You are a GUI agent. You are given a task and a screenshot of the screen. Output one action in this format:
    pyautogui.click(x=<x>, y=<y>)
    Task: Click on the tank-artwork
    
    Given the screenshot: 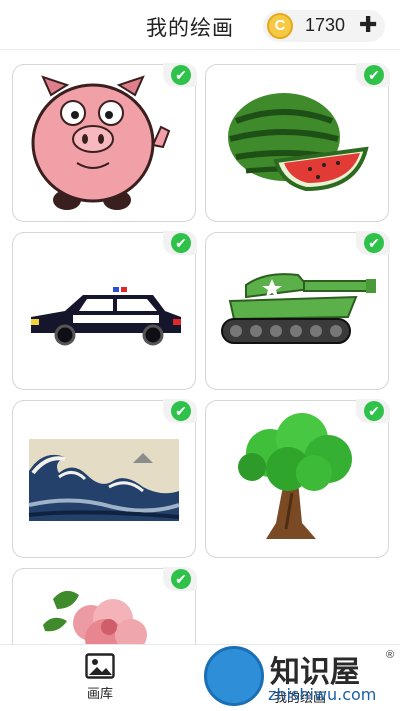 What is the action you would take?
    pyautogui.click(x=298, y=308)
    